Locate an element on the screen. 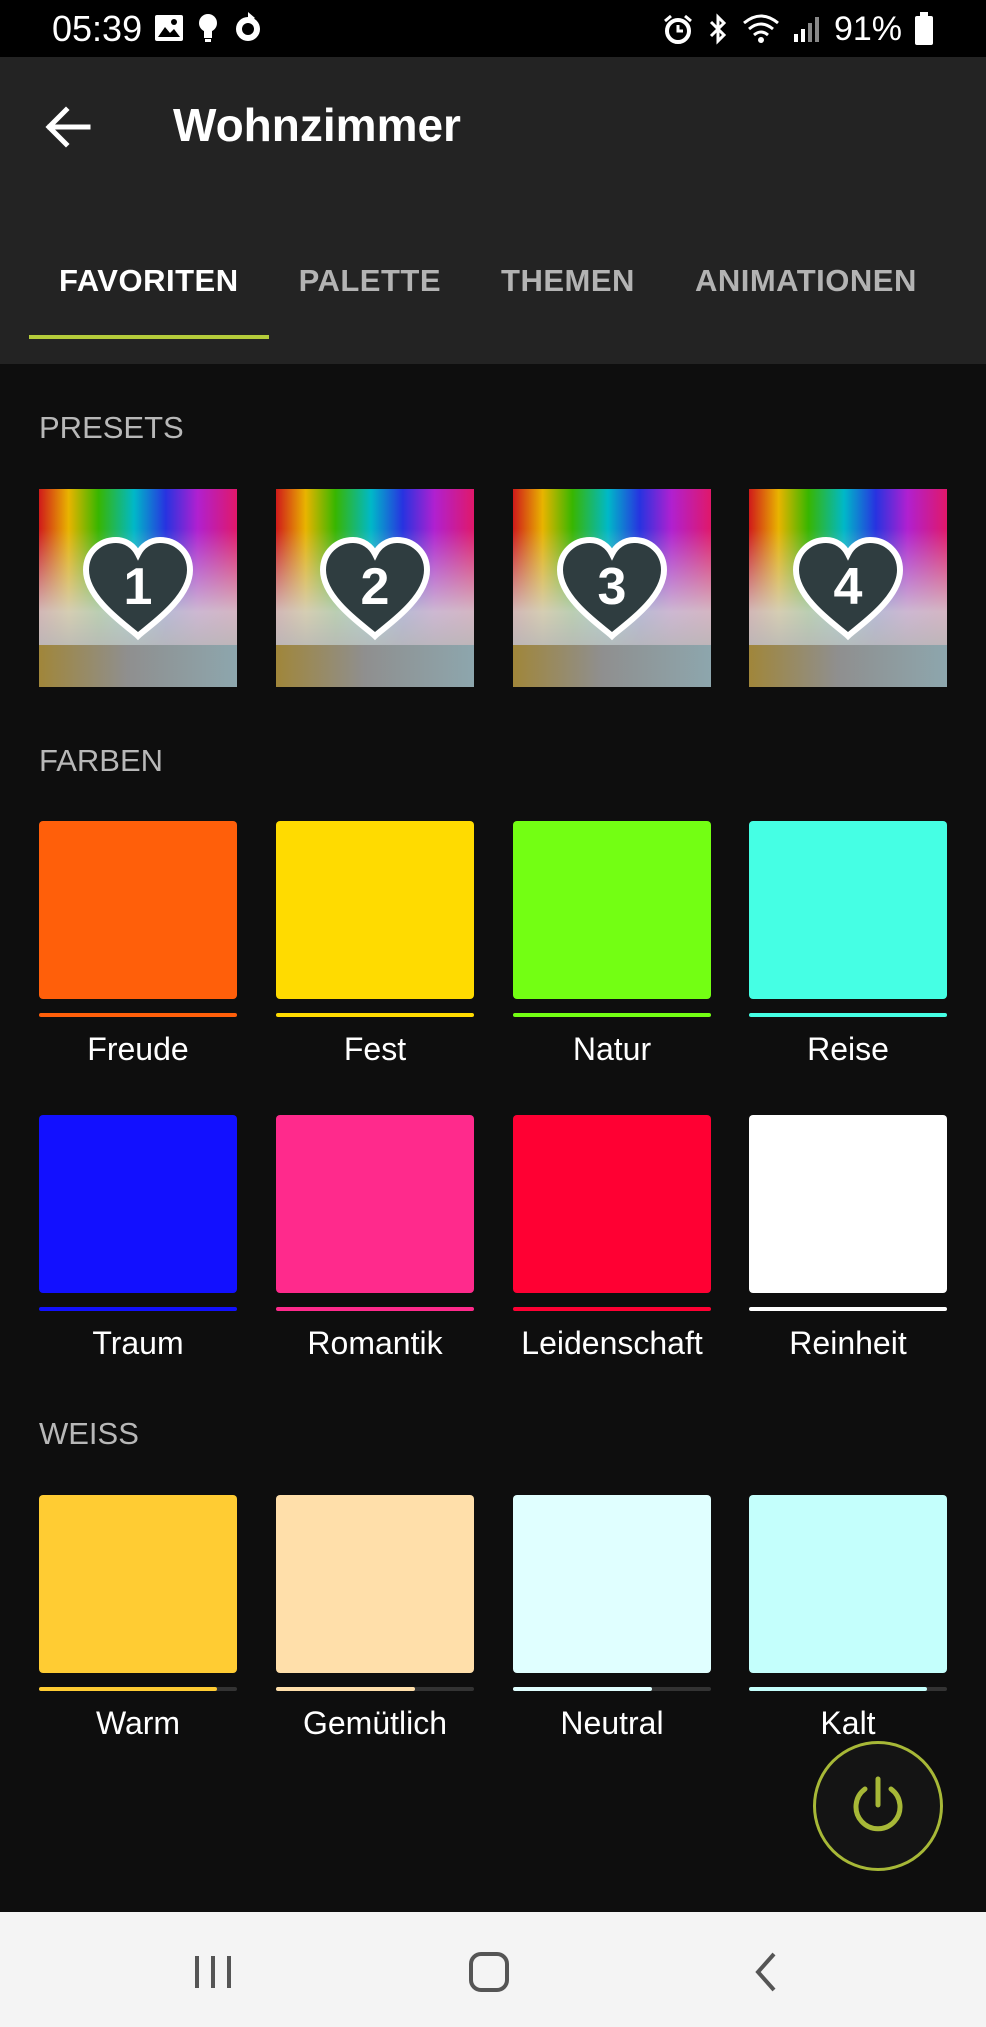 The width and height of the screenshot is (986, 2027). preset-tile-4: 4 is located at coordinates (848, 588).